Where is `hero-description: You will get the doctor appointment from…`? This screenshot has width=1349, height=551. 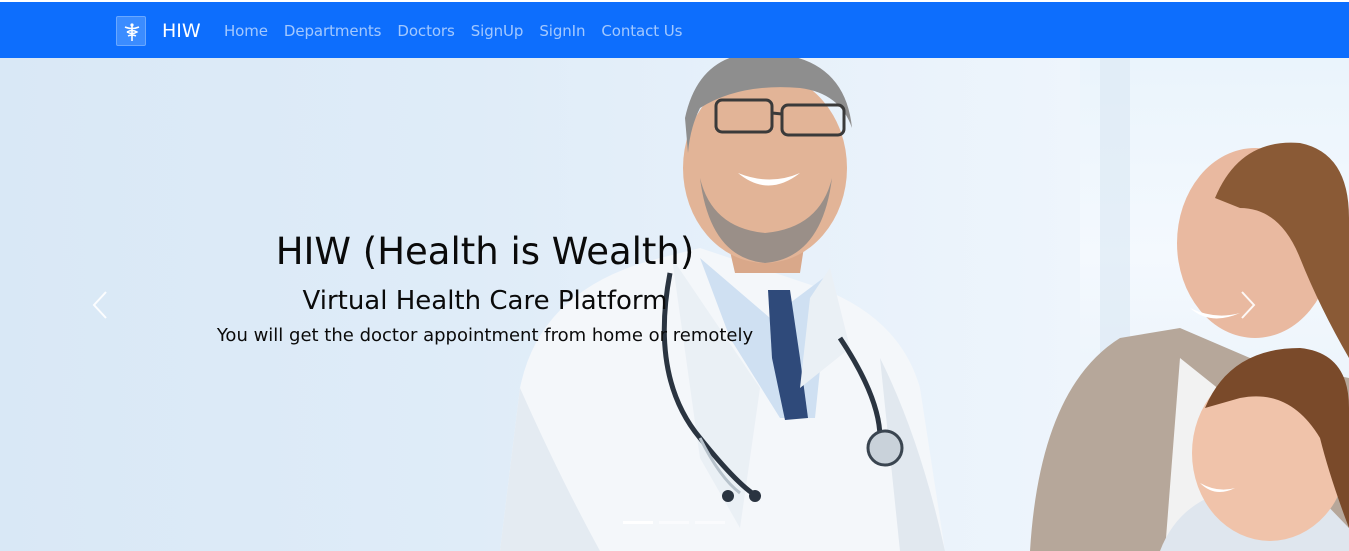
hero-description: You will get the doctor appointment from… is located at coordinates (485, 335).